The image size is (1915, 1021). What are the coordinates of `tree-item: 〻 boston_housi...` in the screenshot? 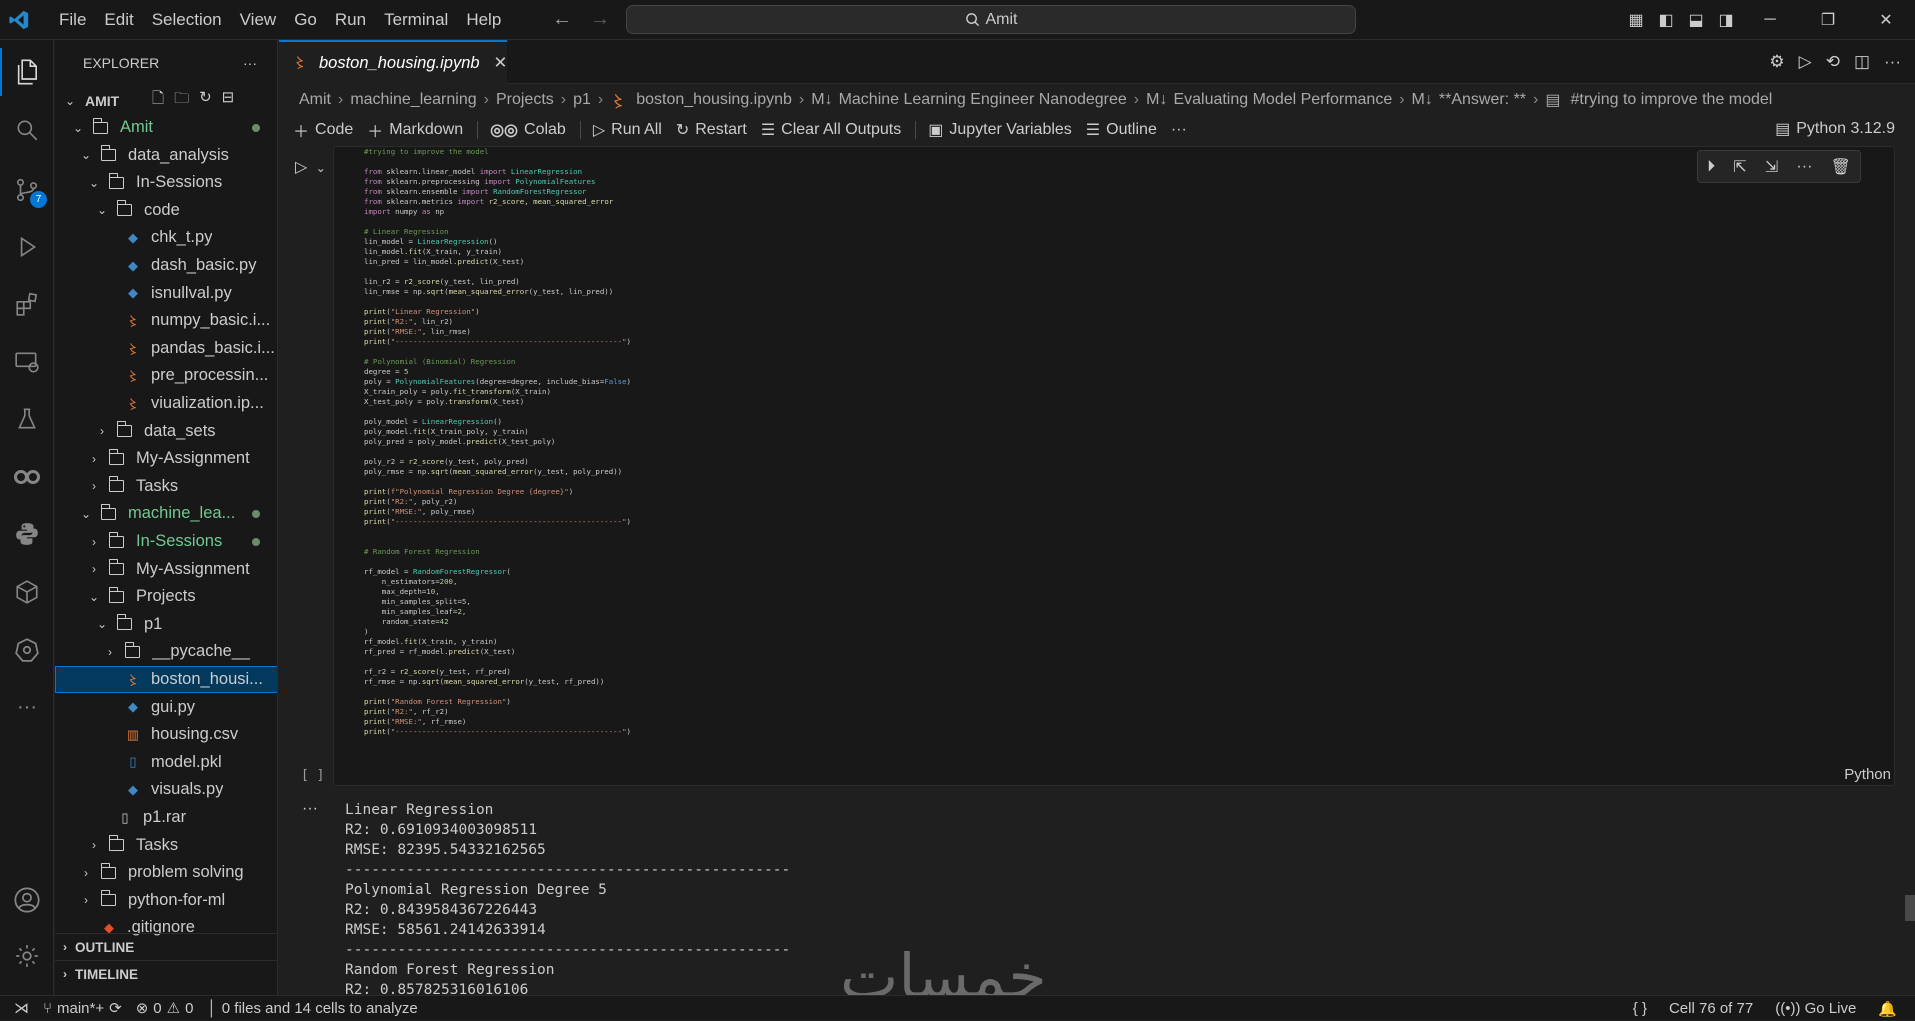 It's located at (166, 679).